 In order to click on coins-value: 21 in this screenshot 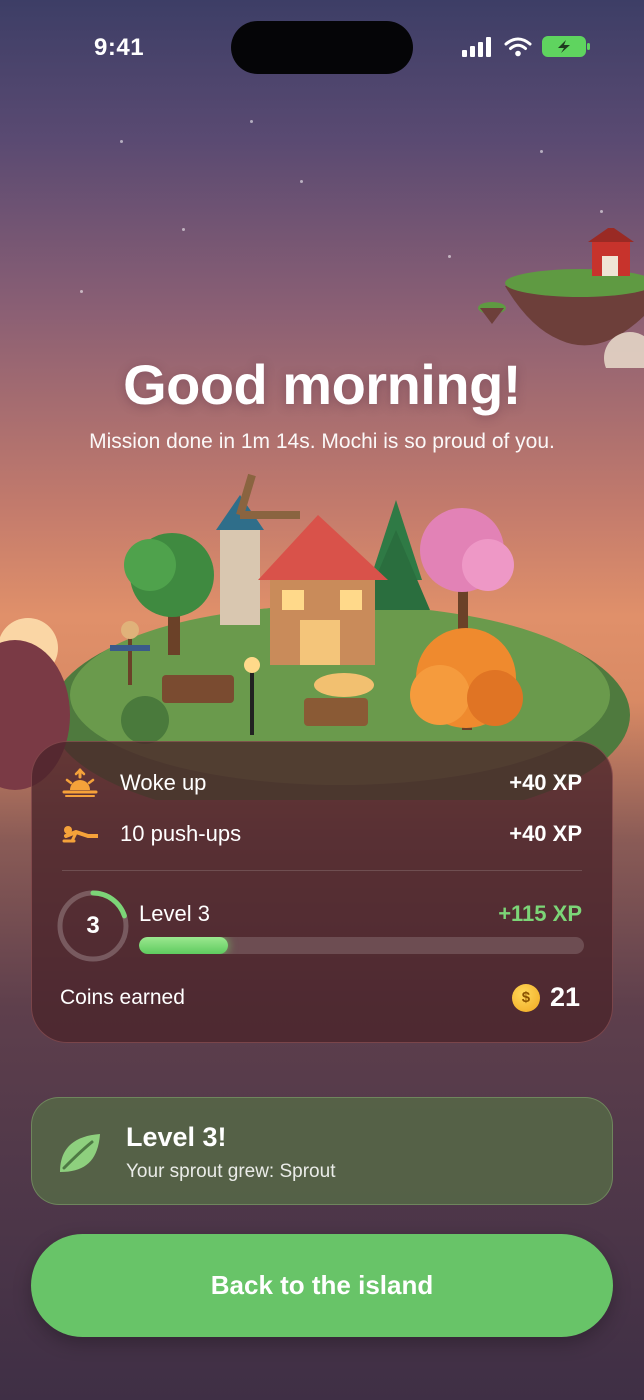, I will do `click(564, 997)`.